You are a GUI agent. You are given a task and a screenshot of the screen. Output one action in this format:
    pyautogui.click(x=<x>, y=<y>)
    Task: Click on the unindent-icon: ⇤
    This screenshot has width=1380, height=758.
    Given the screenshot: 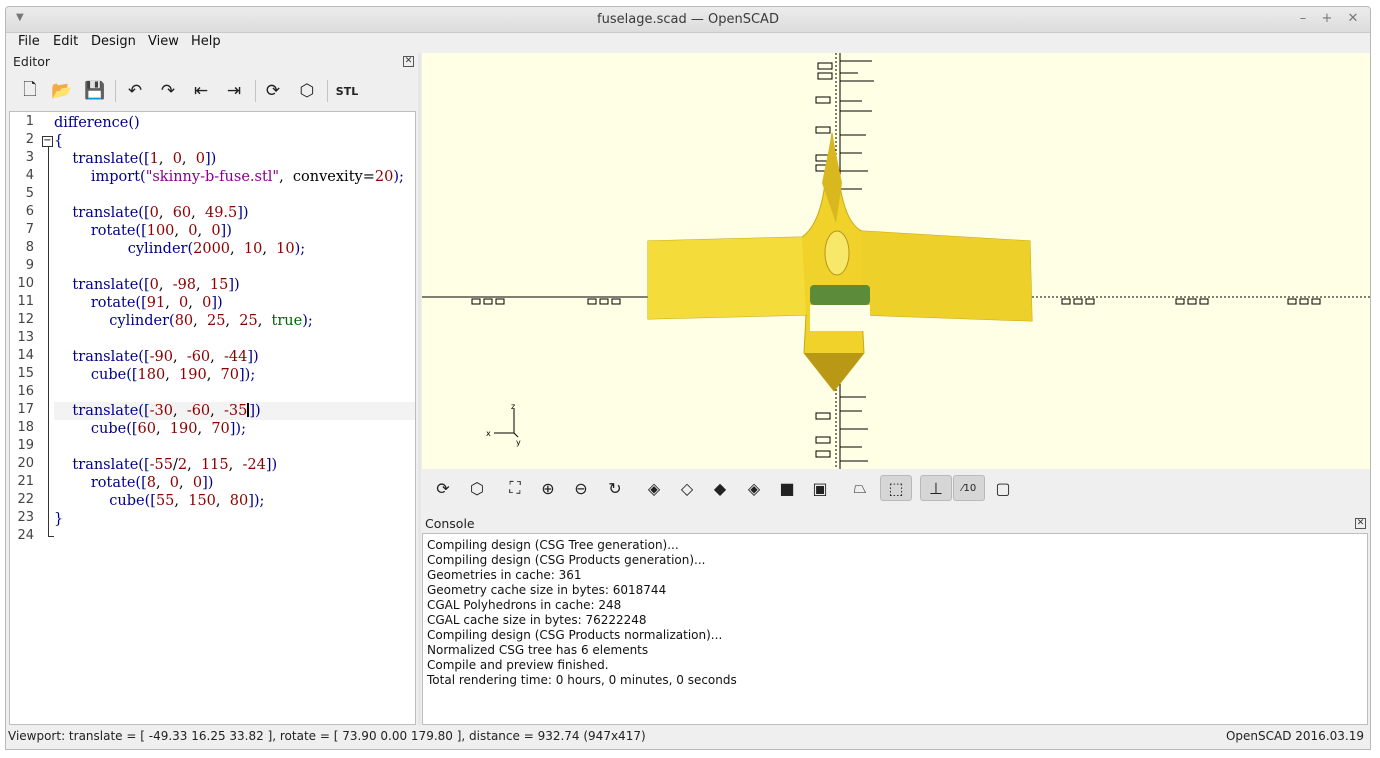 What is the action you would take?
    pyautogui.click(x=201, y=91)
    